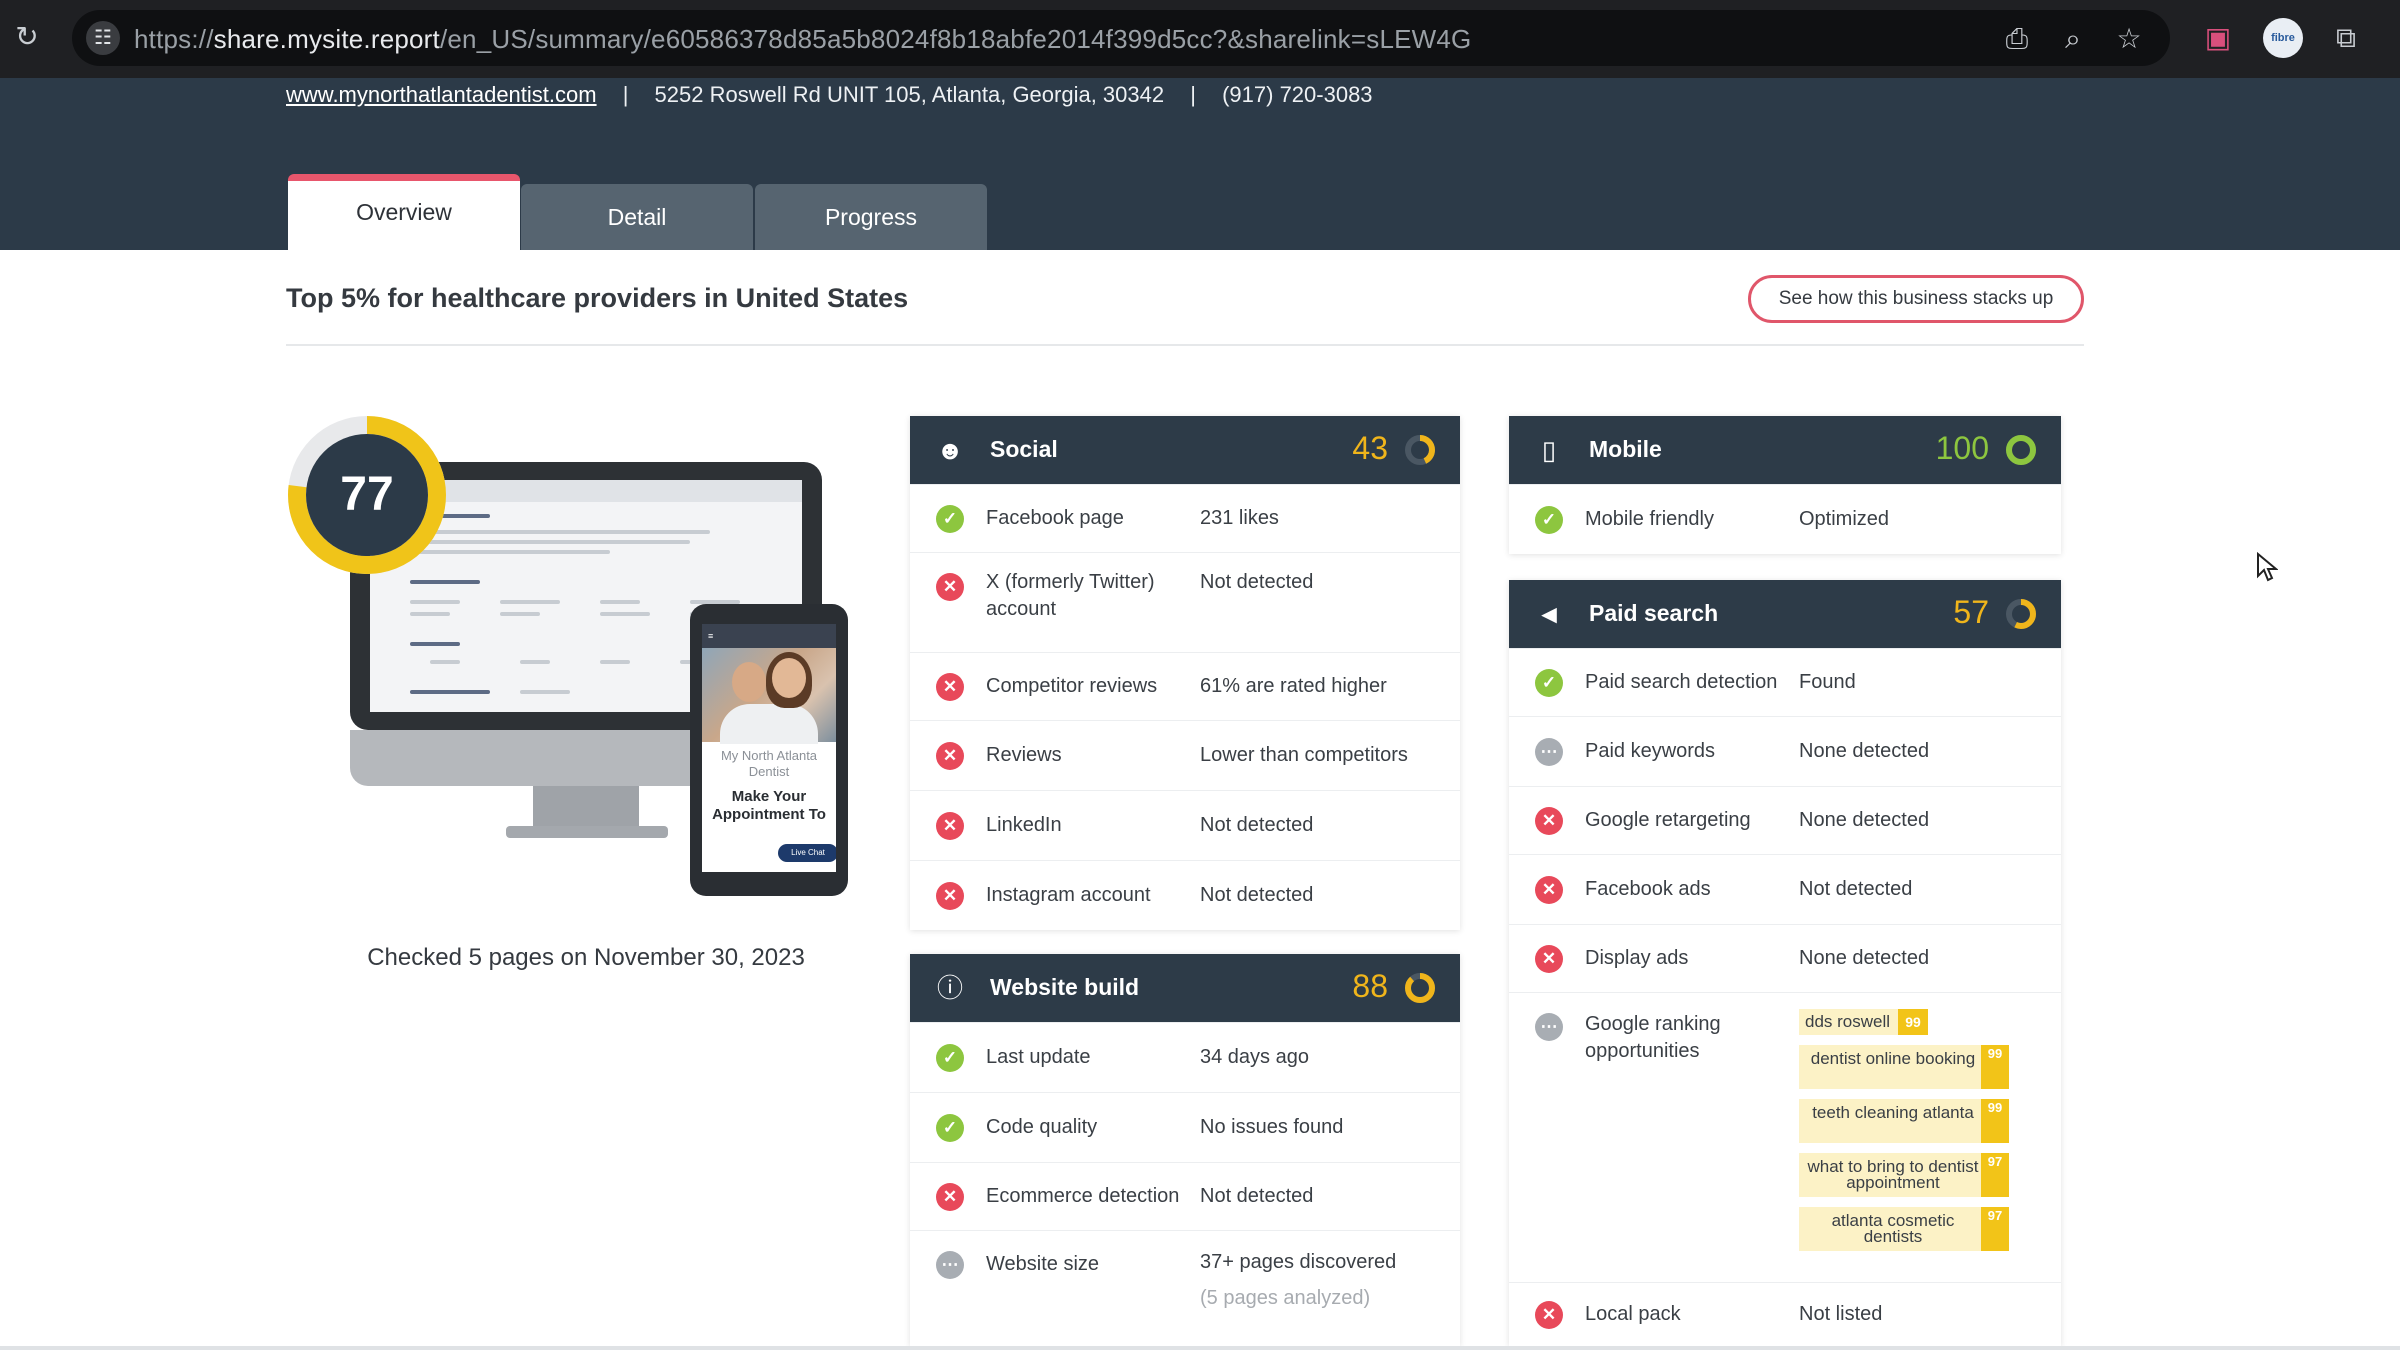 This screenshot has width=2400, height=1350. I want to click on social-card-header: ☻ Social 43, so click(1185, 450).